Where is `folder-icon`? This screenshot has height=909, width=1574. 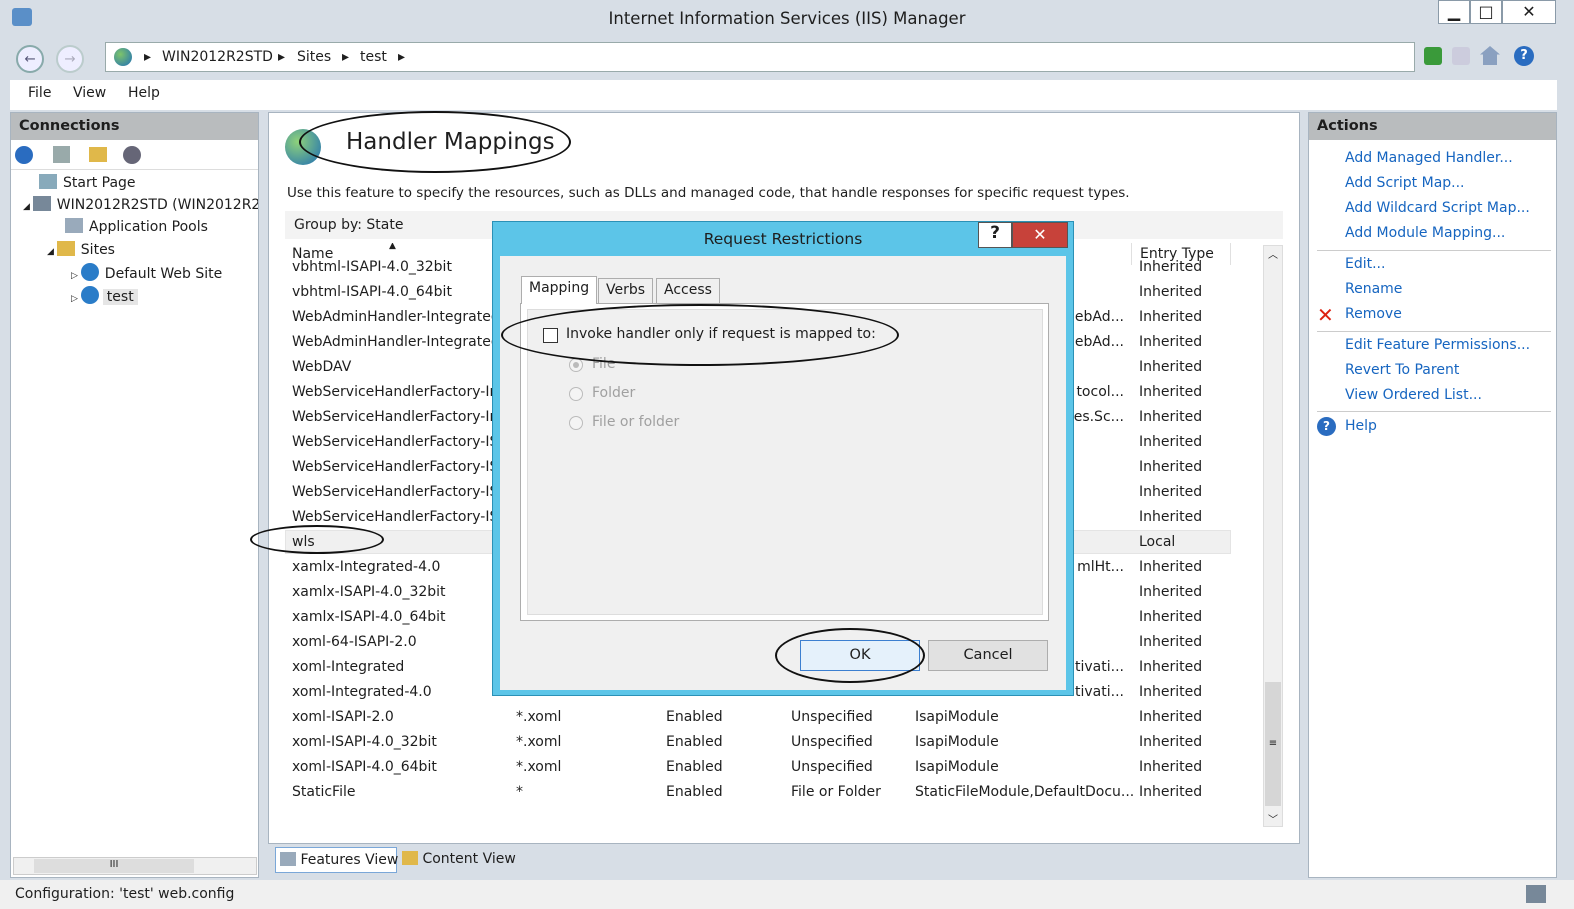 folder-icon is located at coordinates (98, 154).